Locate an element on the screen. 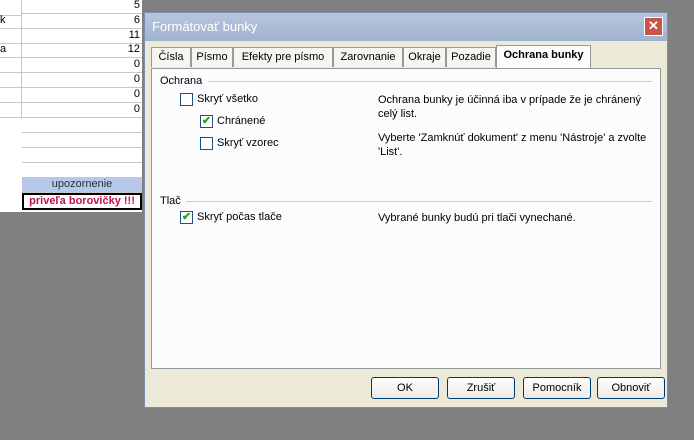 The width and height of the screenshot is (694, 440). tab-alignment: Zarovnanie is located at coordinates (368, 57).